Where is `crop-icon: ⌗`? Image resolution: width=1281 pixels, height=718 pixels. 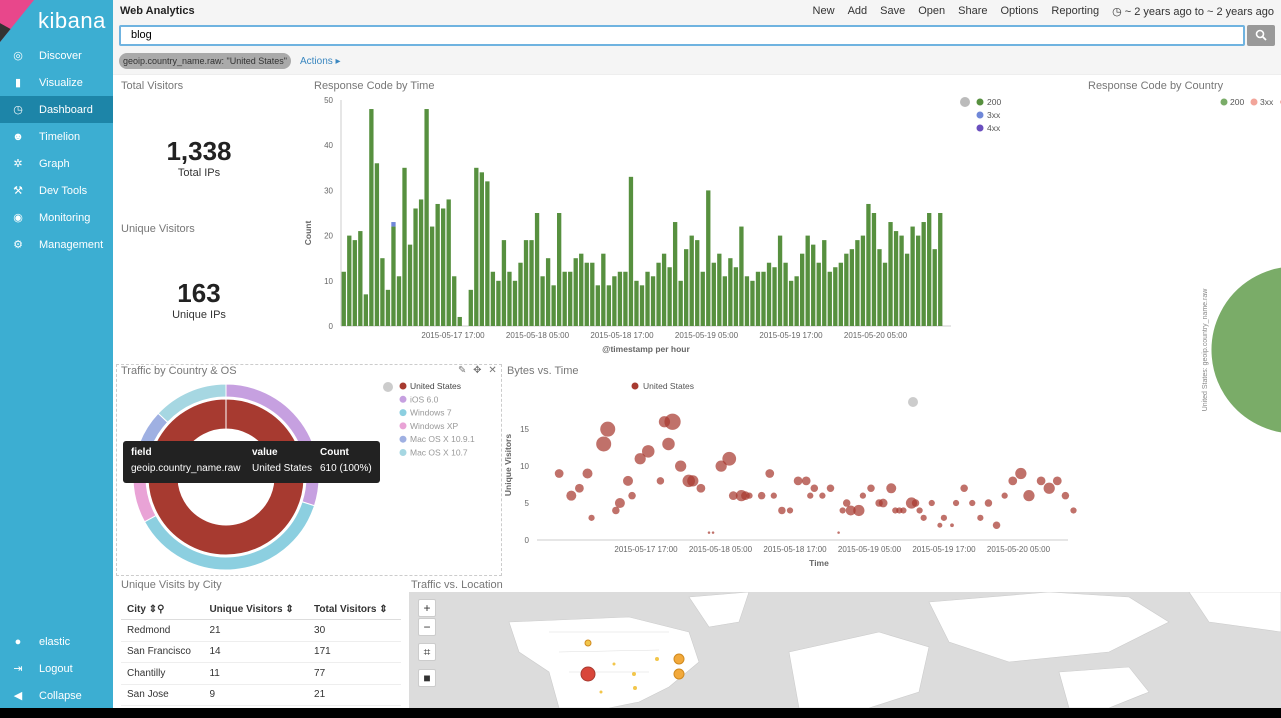
crop-icon: ⌗ is located at coordinates (427, 652).